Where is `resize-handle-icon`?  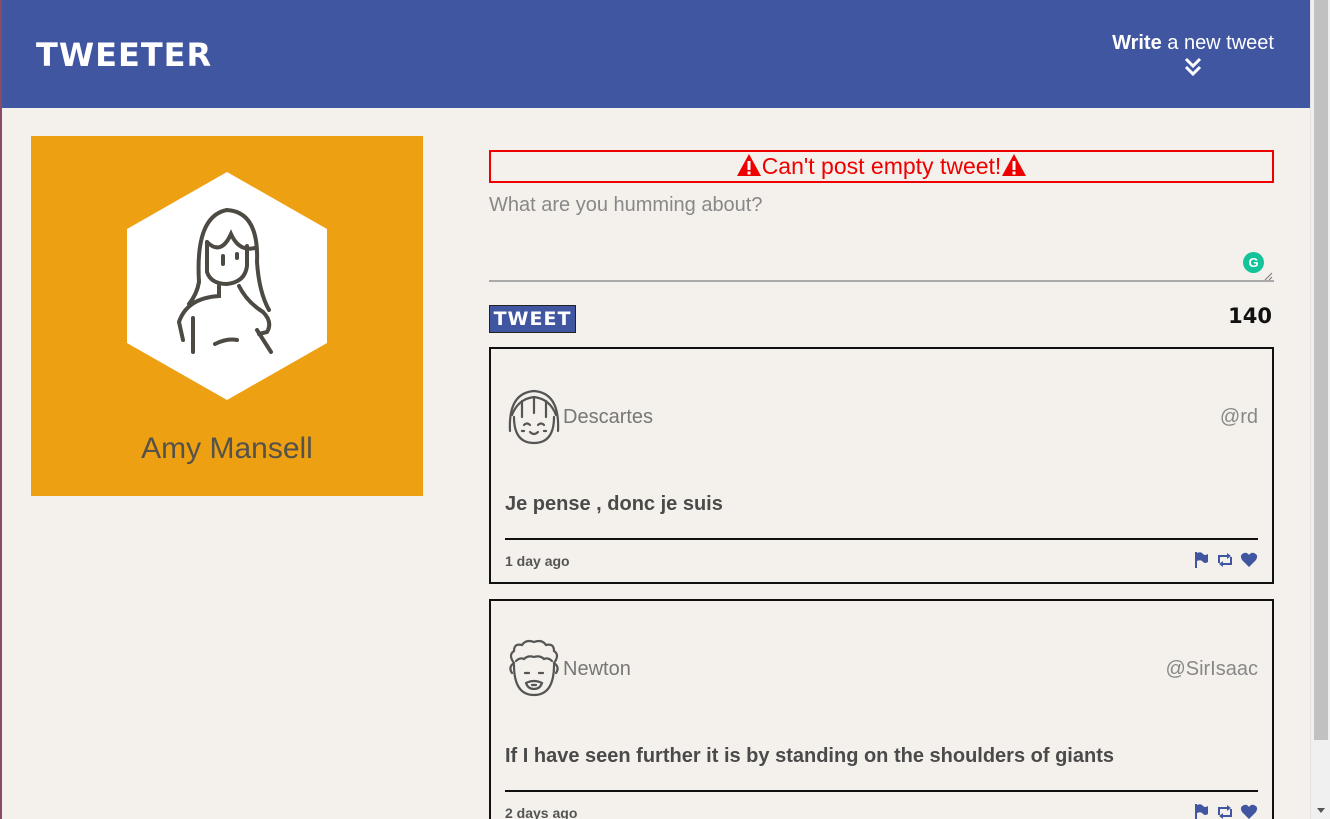
resize-handle-icon is located at coordinates (1268, 276).